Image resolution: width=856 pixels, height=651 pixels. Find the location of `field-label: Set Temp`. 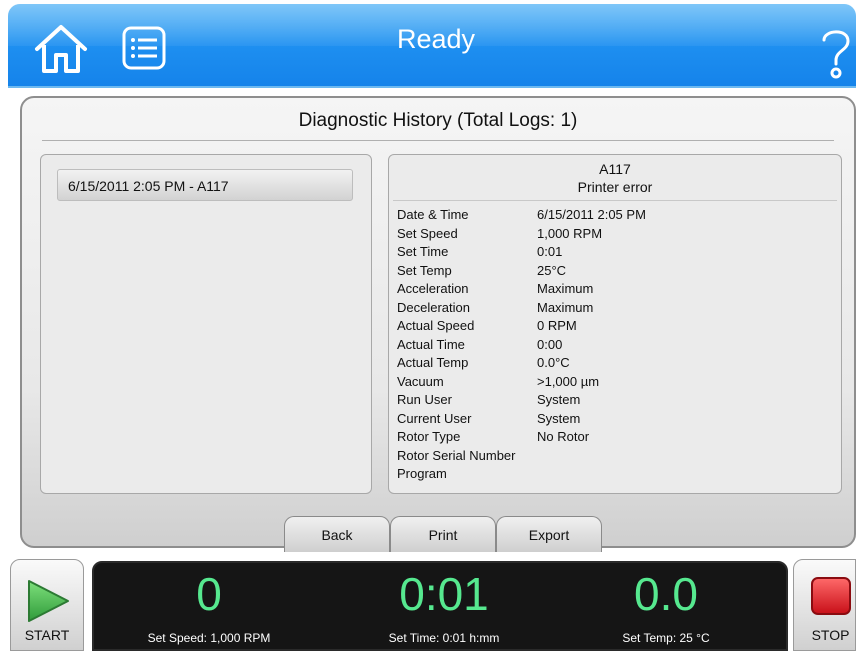

field-label: Set Temp is located at coordinates (424, 270).